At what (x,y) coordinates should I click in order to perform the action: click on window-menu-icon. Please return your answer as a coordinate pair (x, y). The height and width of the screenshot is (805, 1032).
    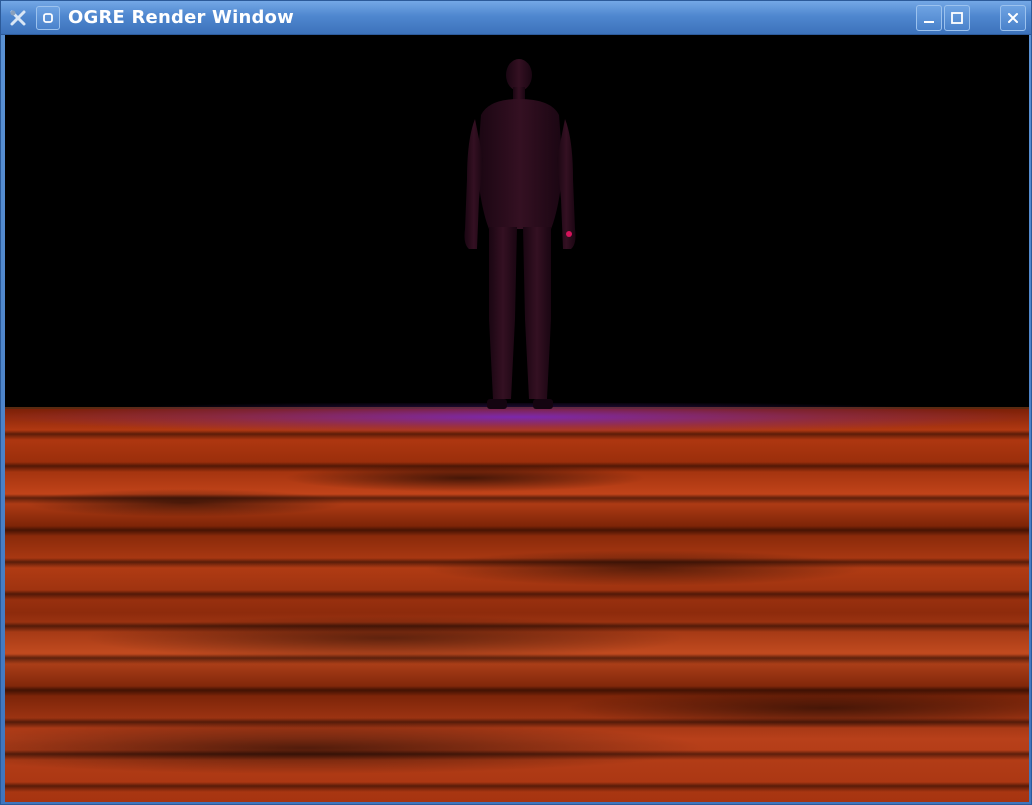
    Looking at the image, I should click on (48, 18).